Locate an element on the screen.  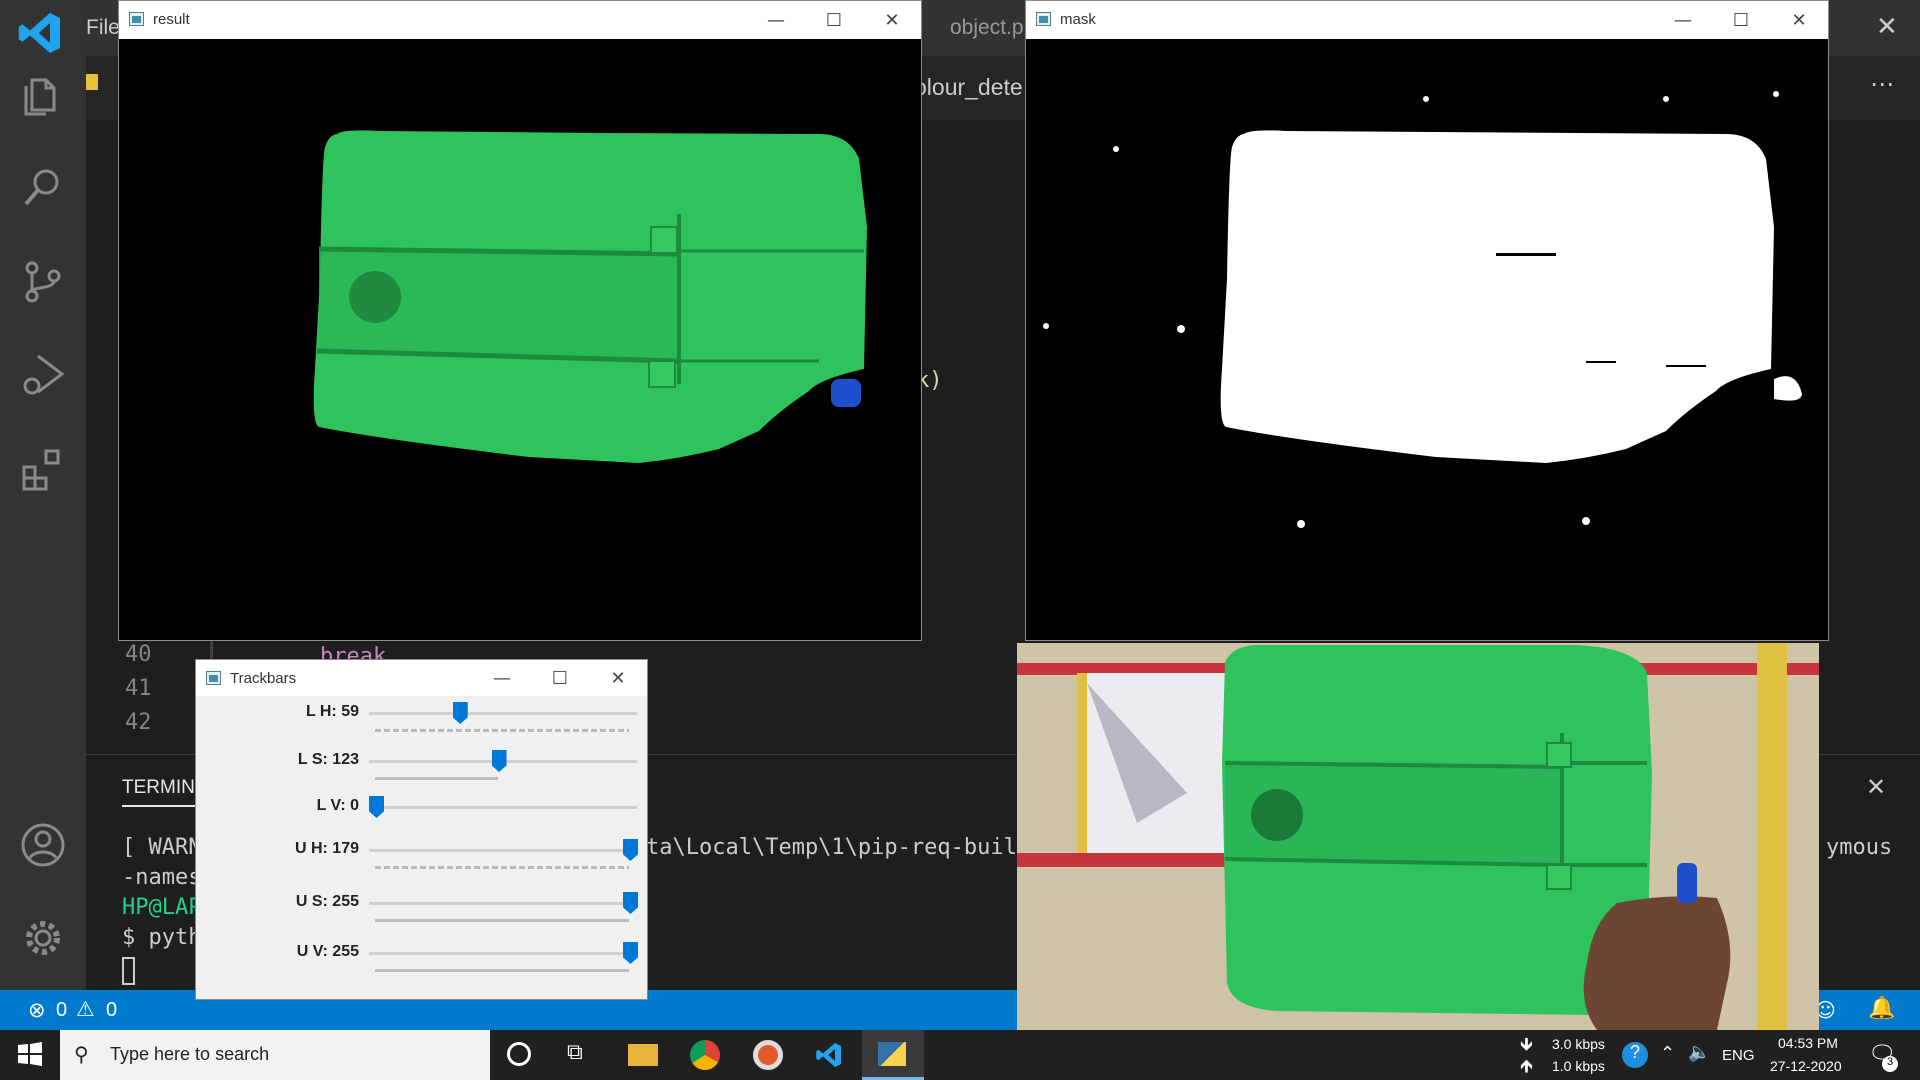
trackbar-label: L V: 0 is located at coordinates (337, 805).